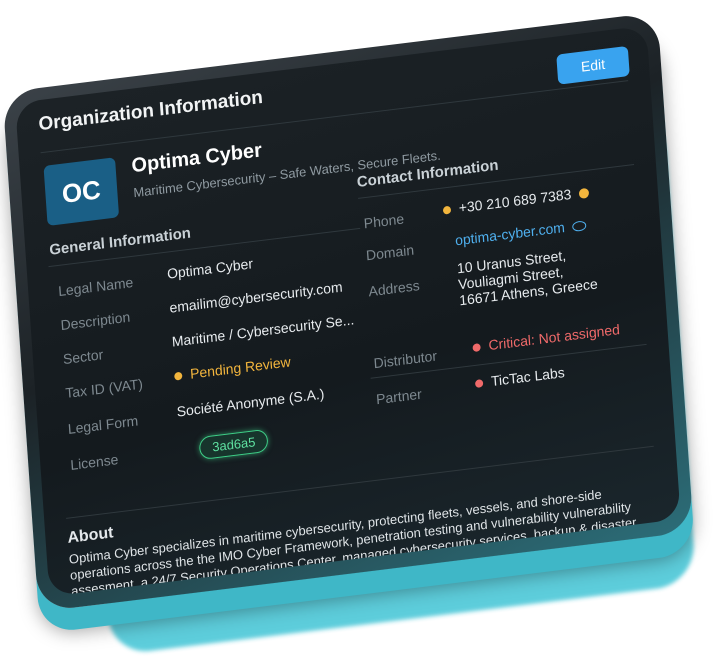 The height and width of the screenshot is (656, 720). Describe the element at coordinates (384, 221) in the screenshot. I see `phone-label: Phone` at that location.